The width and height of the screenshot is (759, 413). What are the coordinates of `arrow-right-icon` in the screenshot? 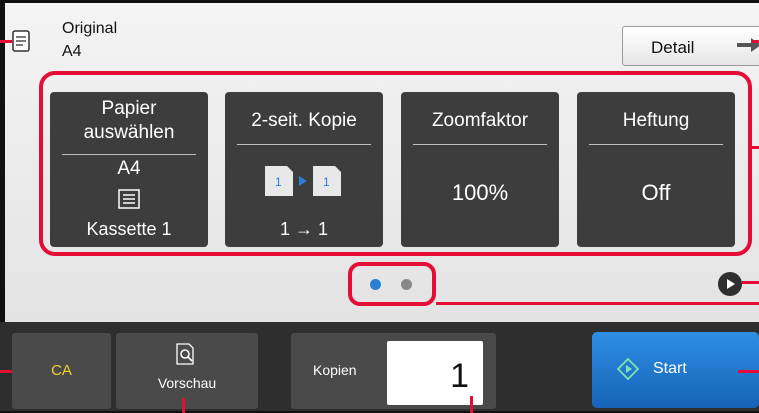 It's located at (748, 45).